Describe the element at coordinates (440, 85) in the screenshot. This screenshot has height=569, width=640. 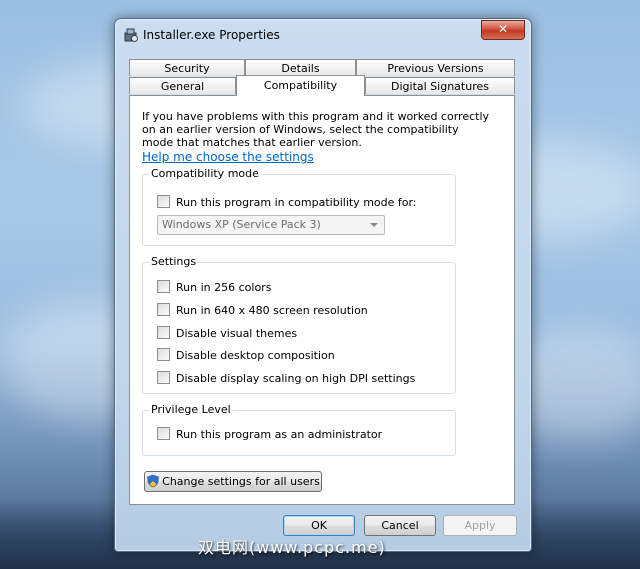
I see `tab-digital-signatures: Digital Signatures` at that location.